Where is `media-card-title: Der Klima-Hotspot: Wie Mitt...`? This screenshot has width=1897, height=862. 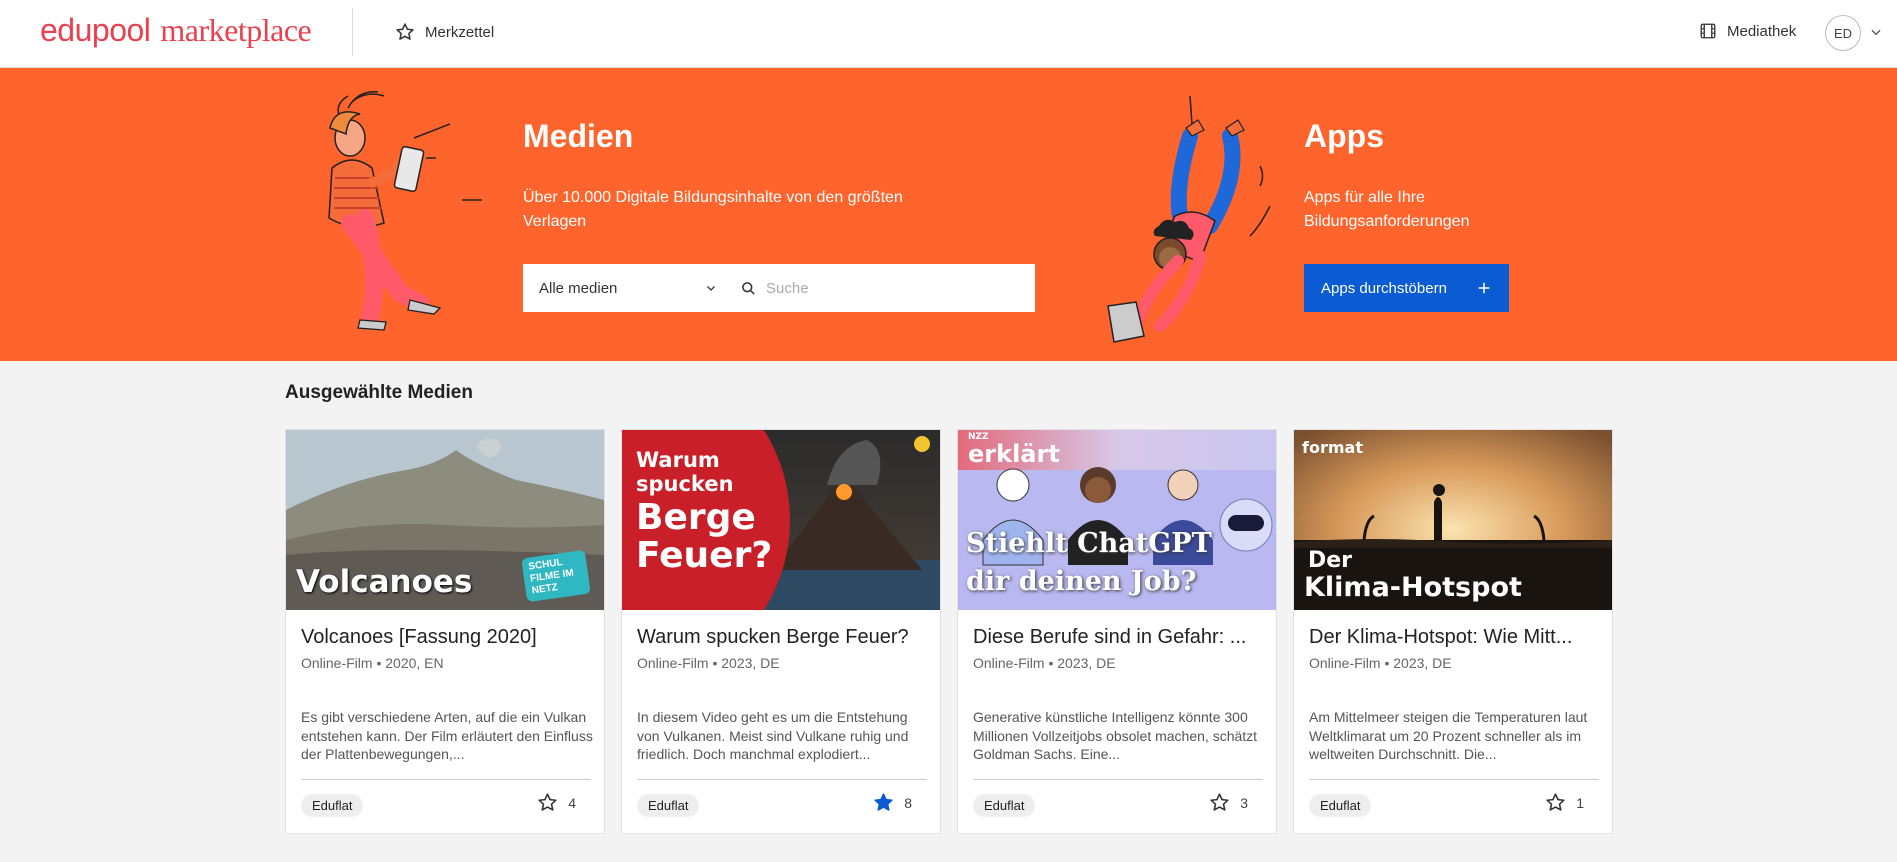 media-card-title: Der Klima-Hotspot: Wie Mitt... is located at coordinates (1441, 637).